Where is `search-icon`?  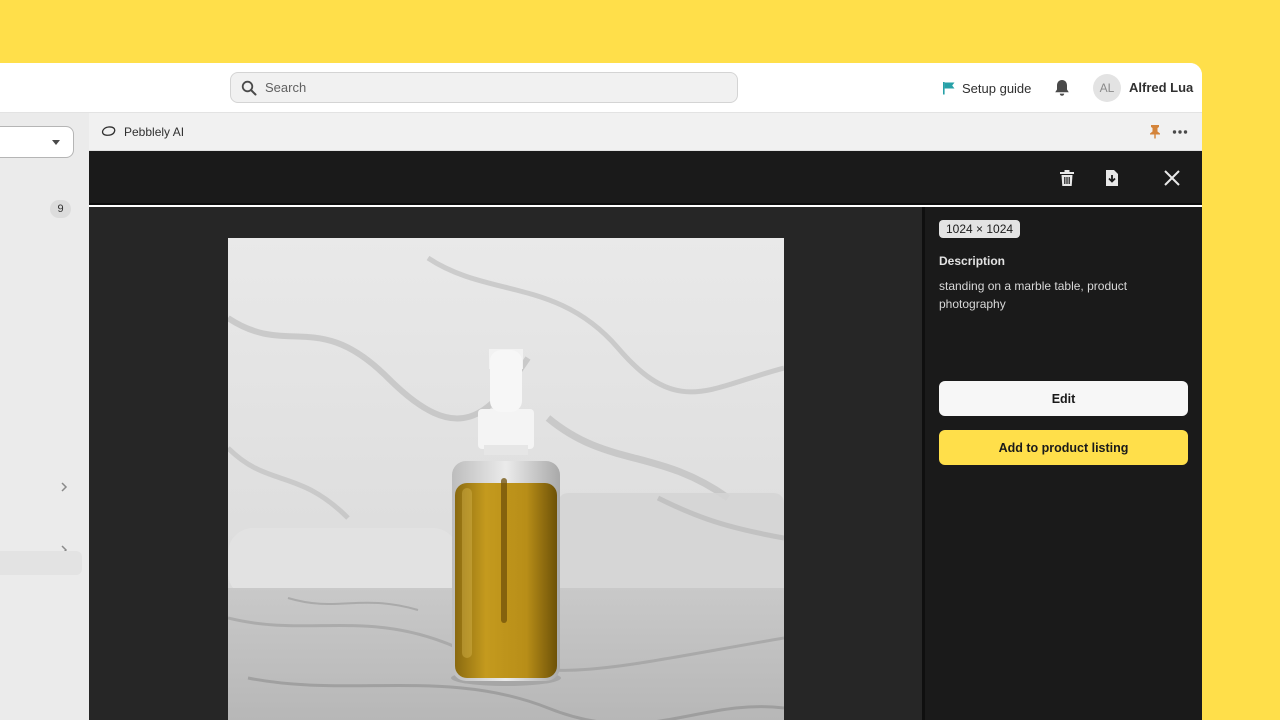
search-icon is located at coordinates (249, 87).